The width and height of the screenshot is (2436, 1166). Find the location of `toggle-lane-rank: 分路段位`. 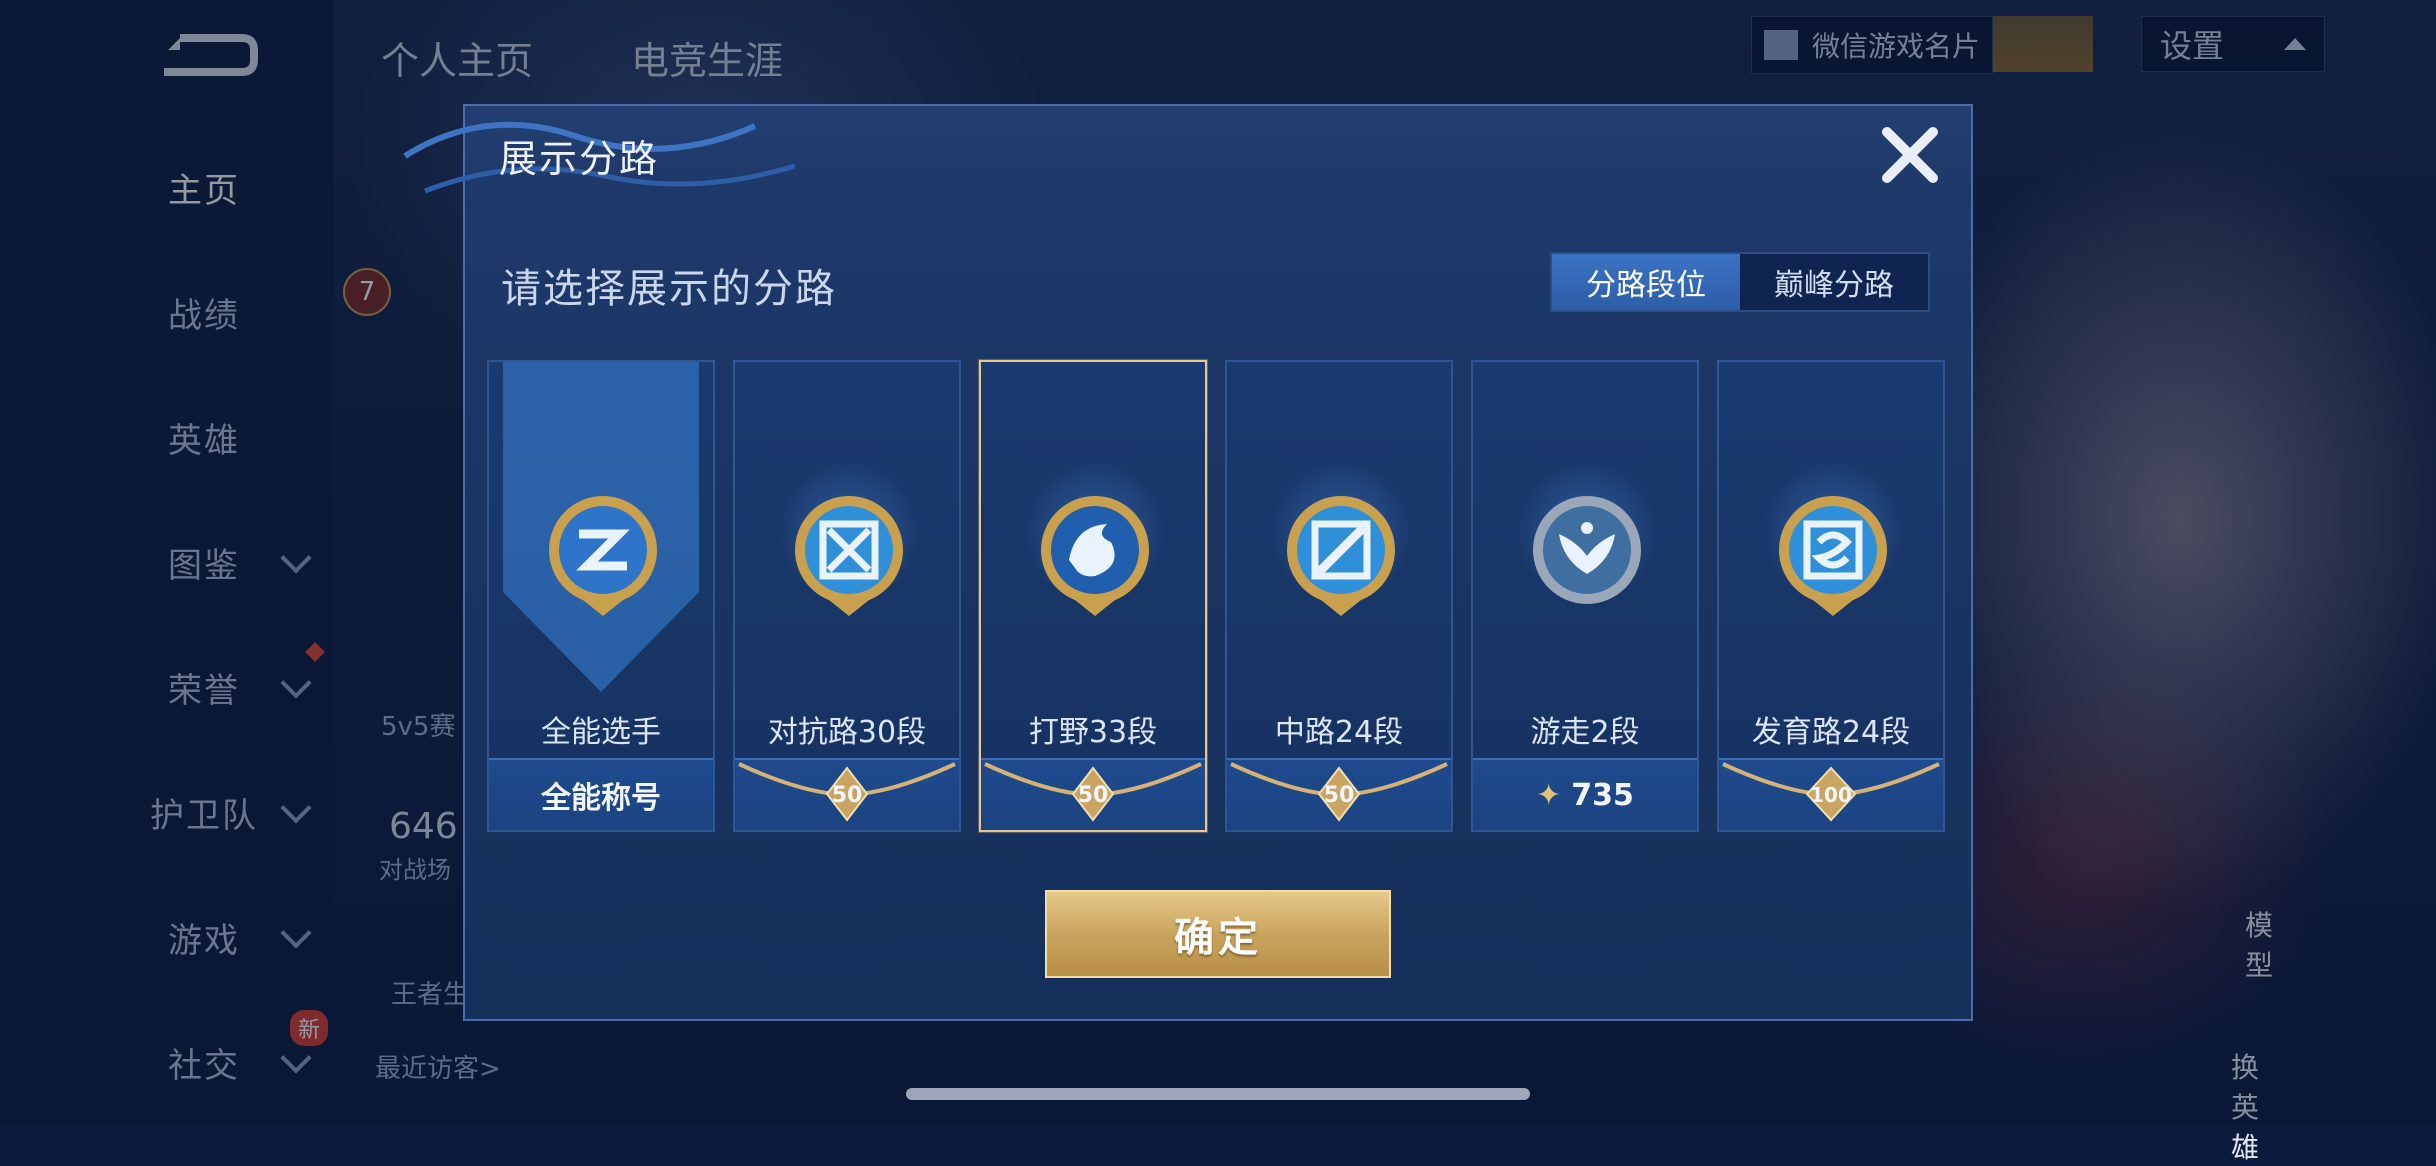

toggle-lane-rank: 分路段位 is located at coordinates (1646, 282).